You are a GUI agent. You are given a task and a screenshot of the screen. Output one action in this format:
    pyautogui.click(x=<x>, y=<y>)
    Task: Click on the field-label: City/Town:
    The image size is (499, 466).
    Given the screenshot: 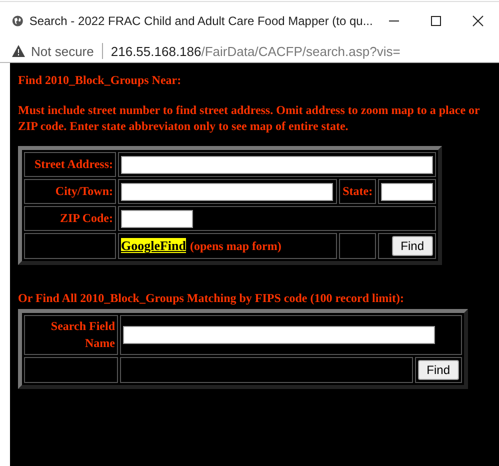 What is the action you would take?
    pyautogui.click(x=84, y=191)
    